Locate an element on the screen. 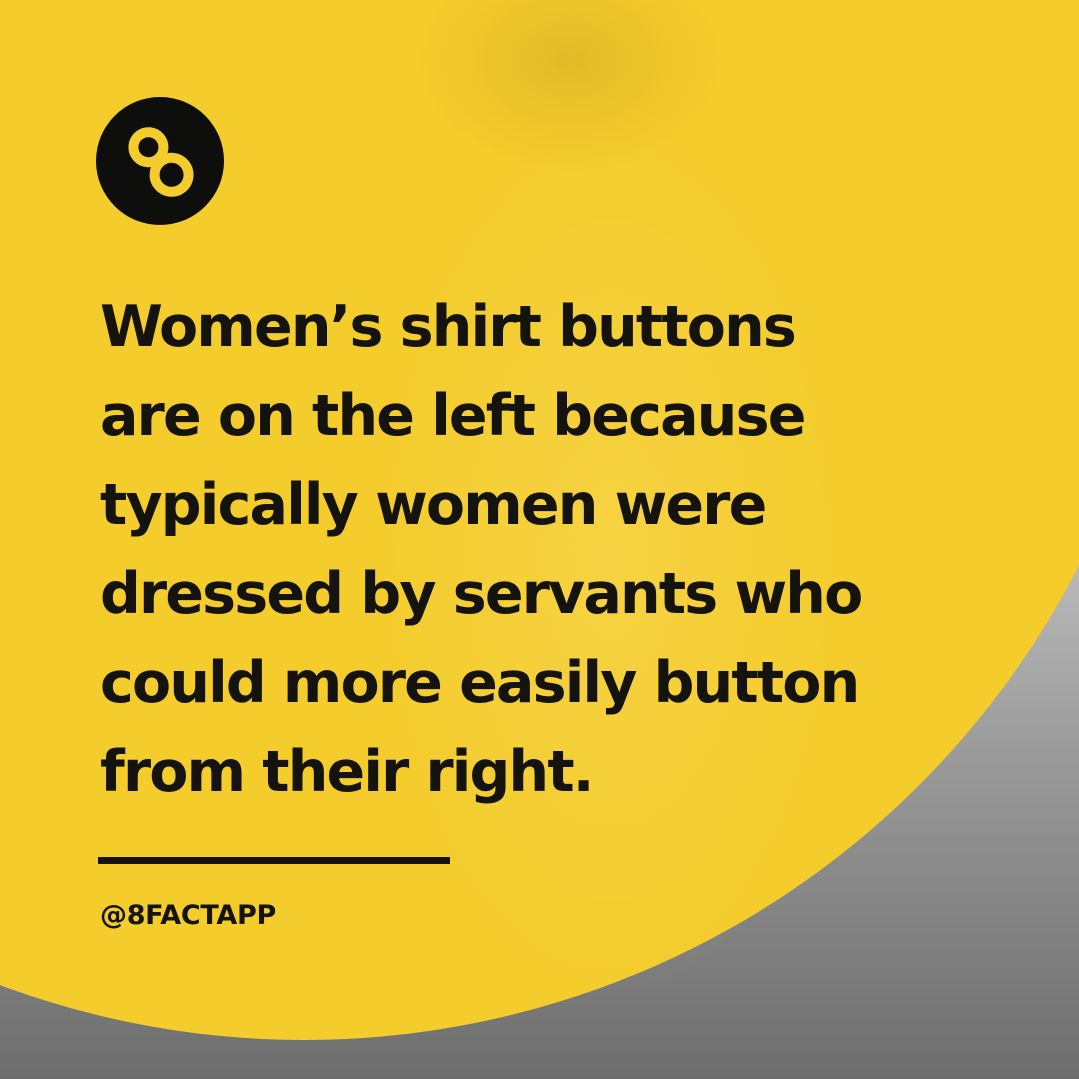 This screenshot has width=1079, height=1079. figure-eight-icon is located at coordinates (161, 162).